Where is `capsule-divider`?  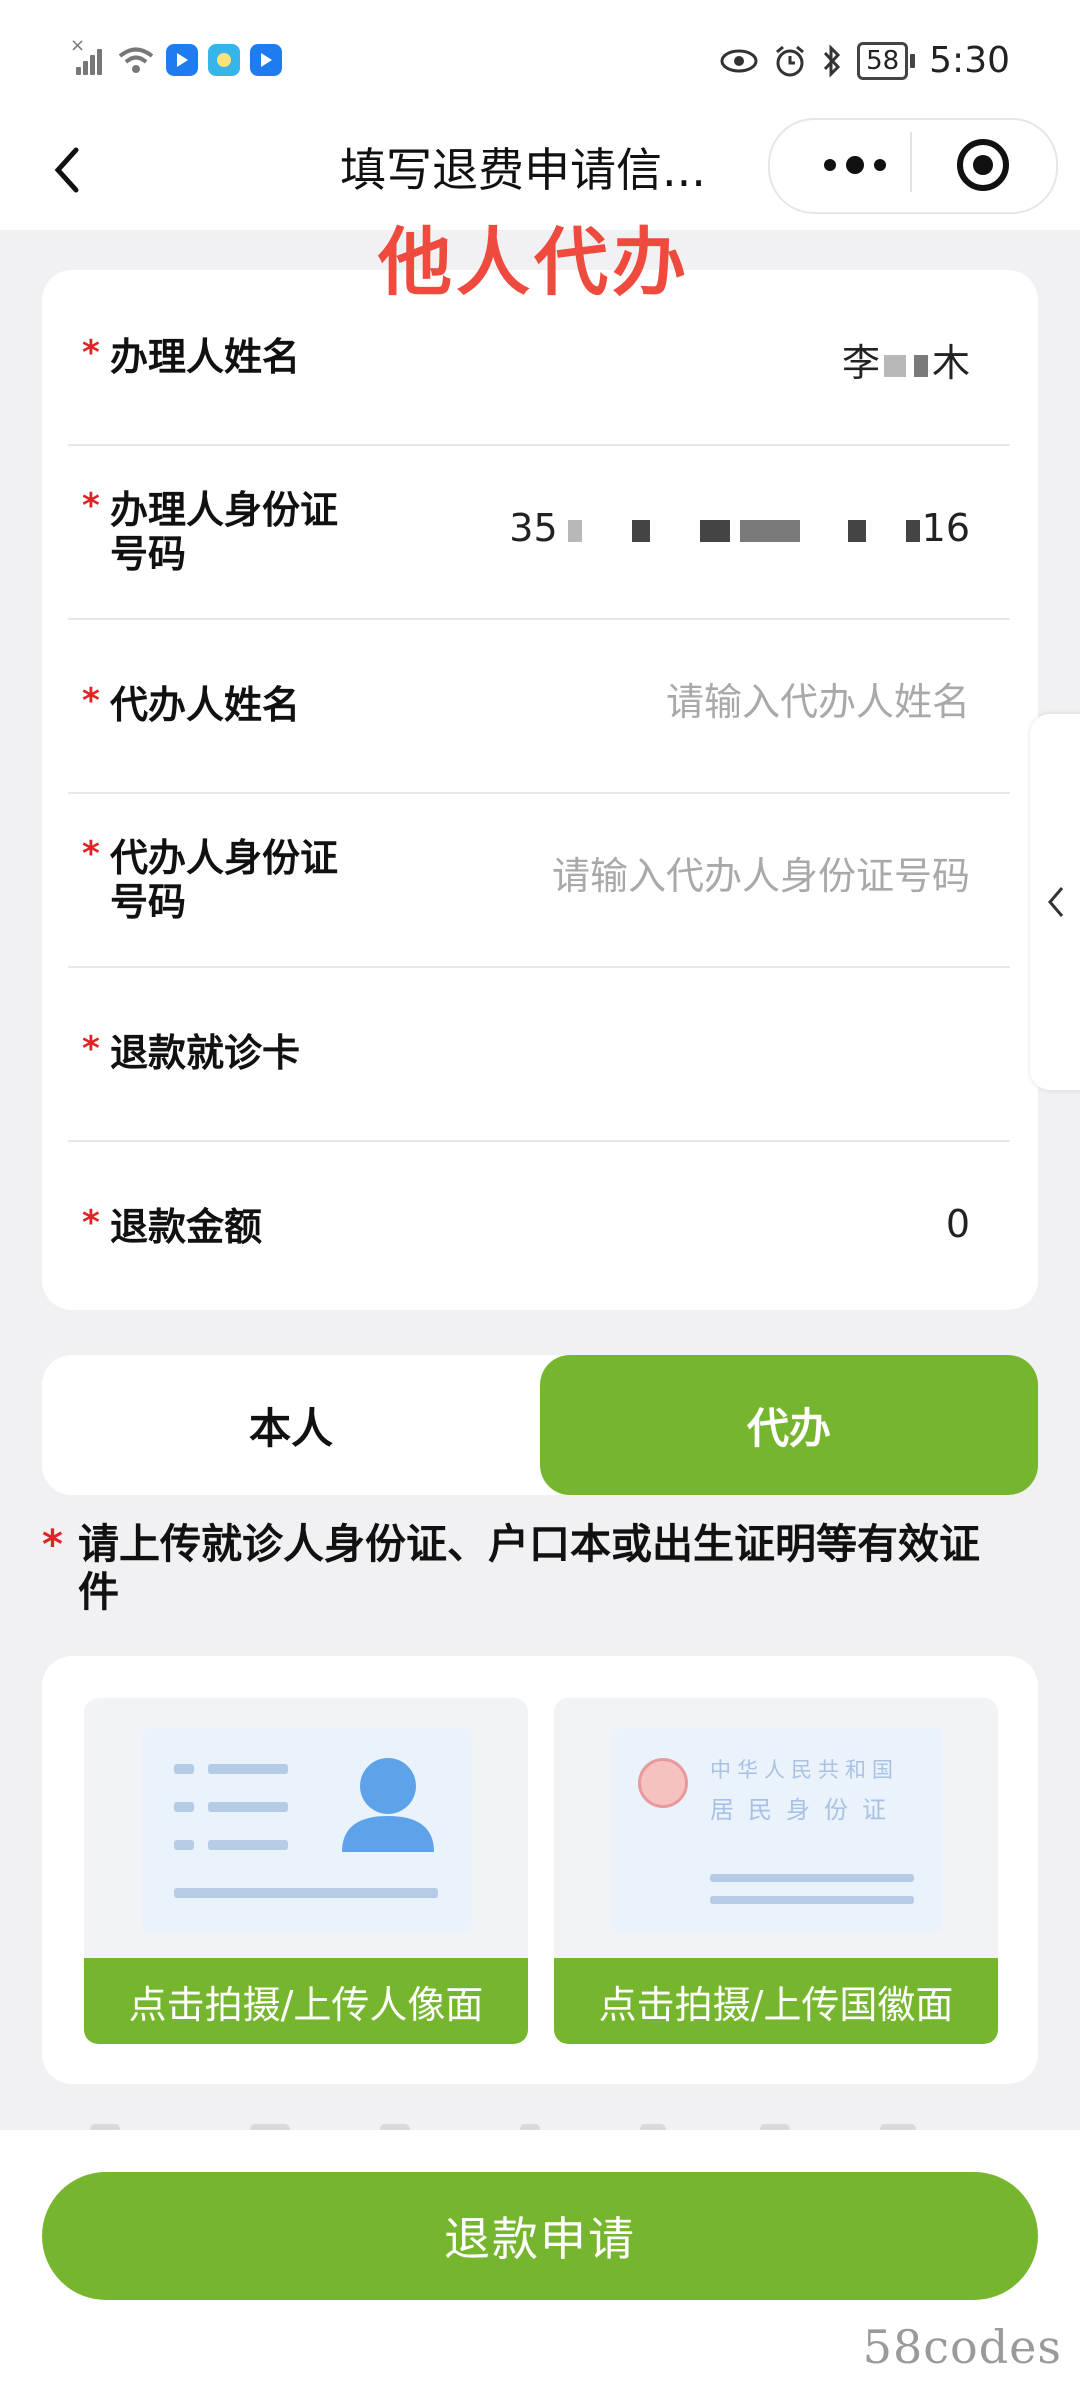
capsule-divider is located at coordinates (911, 162).